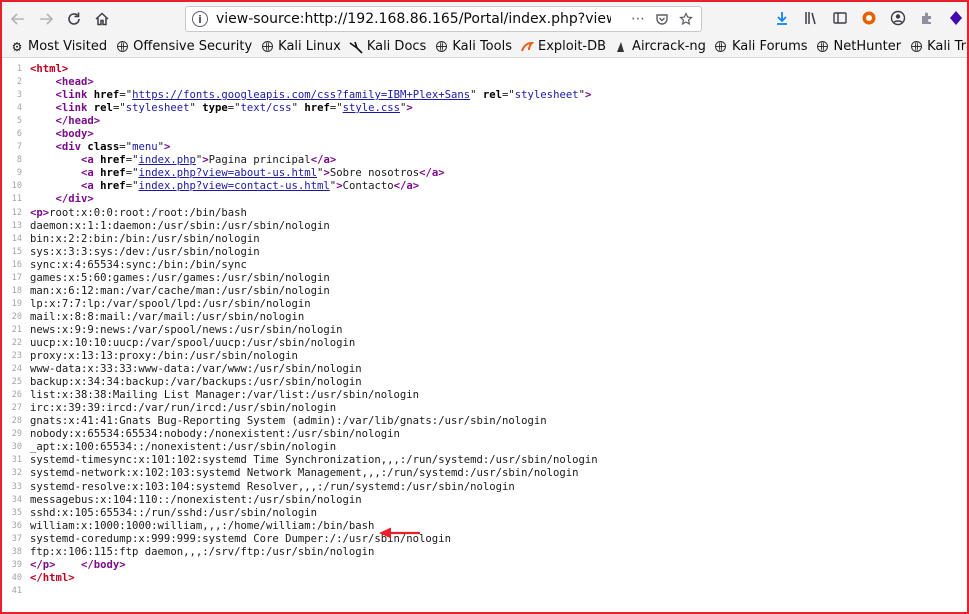 This screenshot has width=969, height=614. What do you see at coordinates (563, 46) in the screenshot?
I see `bookmark-exploit-db: Exploit-DB` at bounding box center [563, 46].